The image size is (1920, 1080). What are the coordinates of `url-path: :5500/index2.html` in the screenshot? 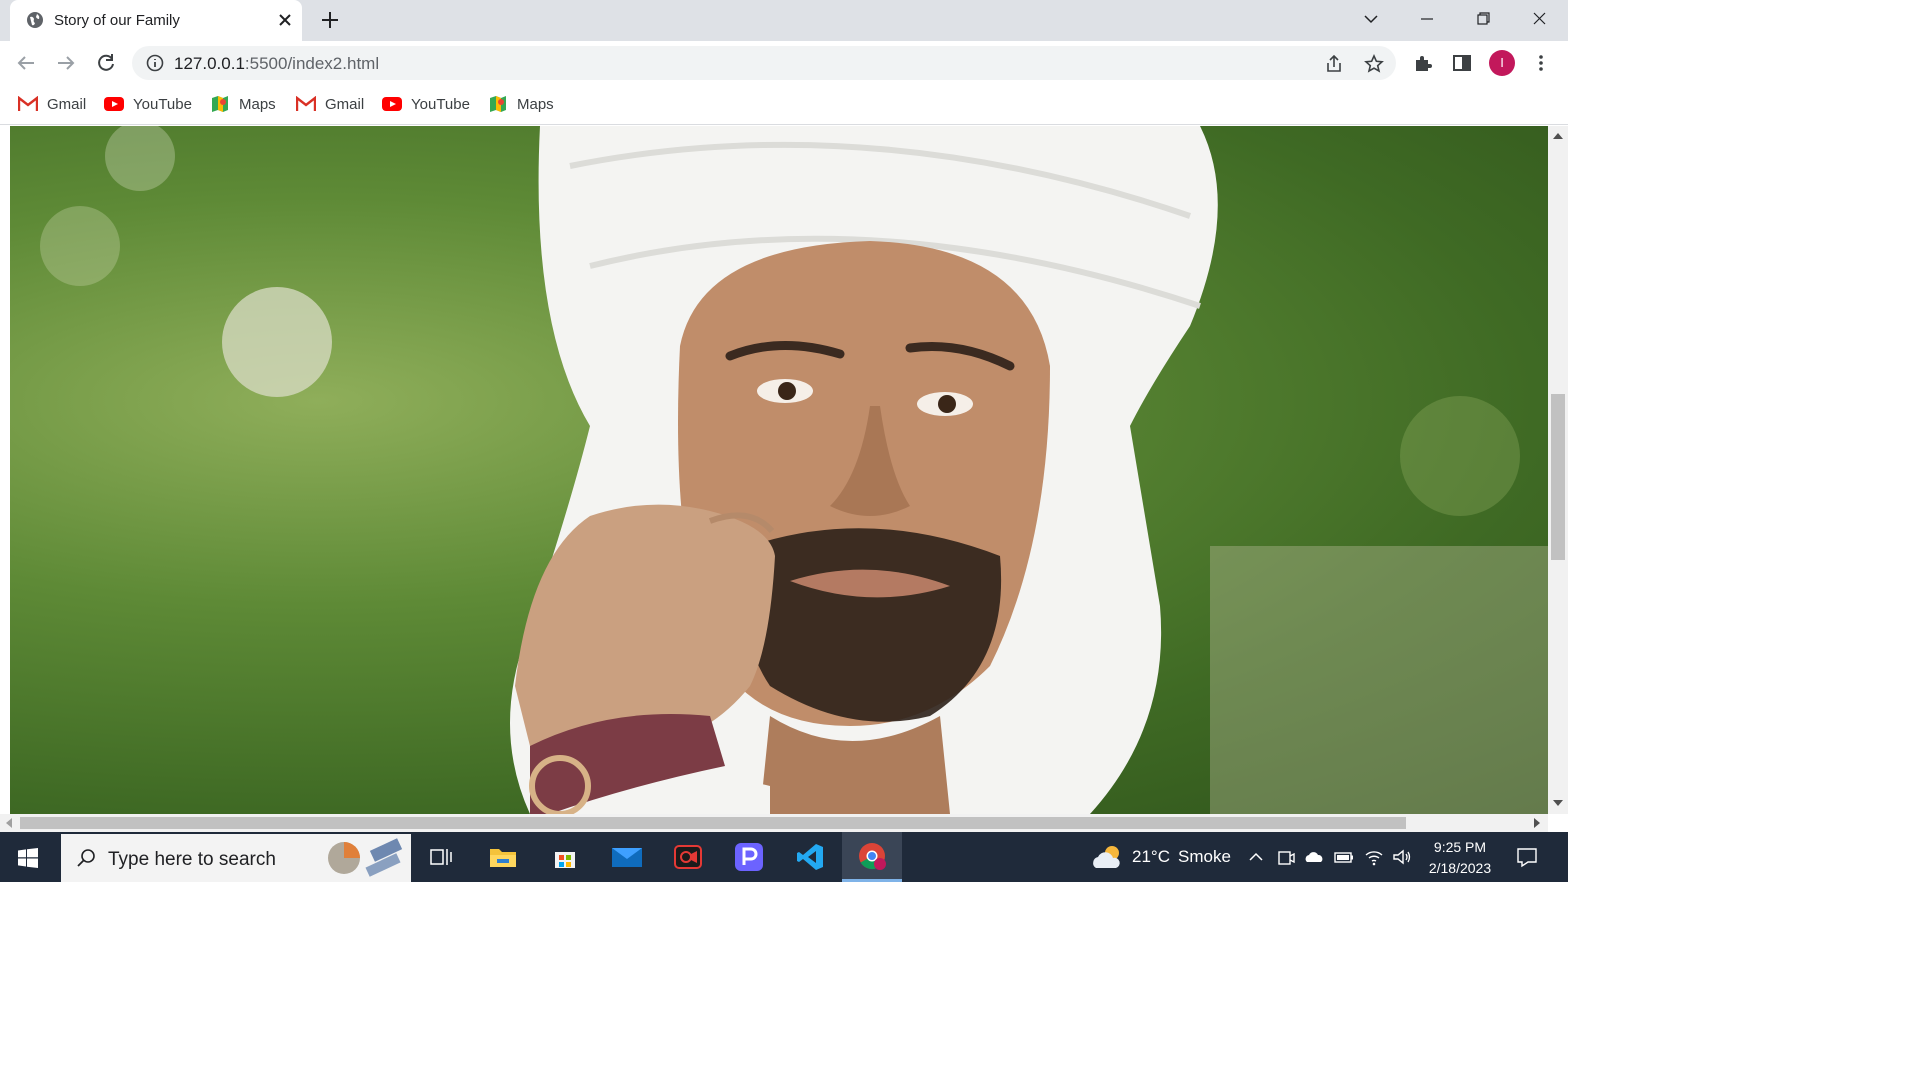 It's located at (312, 63).